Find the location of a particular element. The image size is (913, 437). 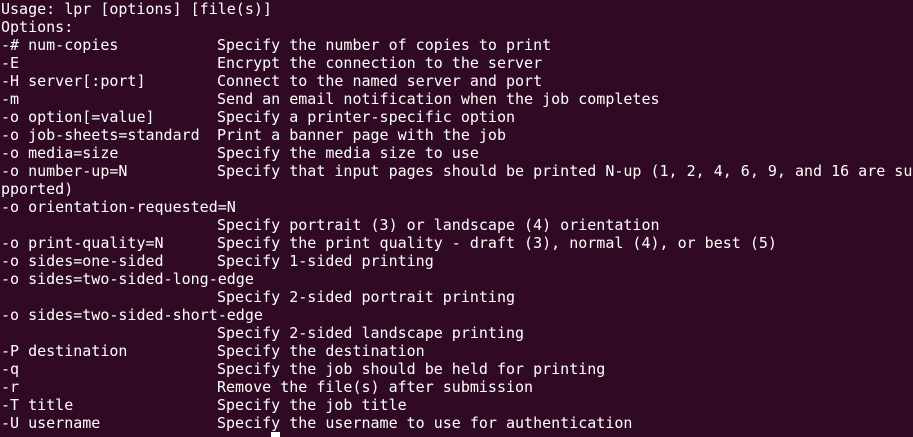

option-flag: -o option[=value] is located at coordinates (78, 117).